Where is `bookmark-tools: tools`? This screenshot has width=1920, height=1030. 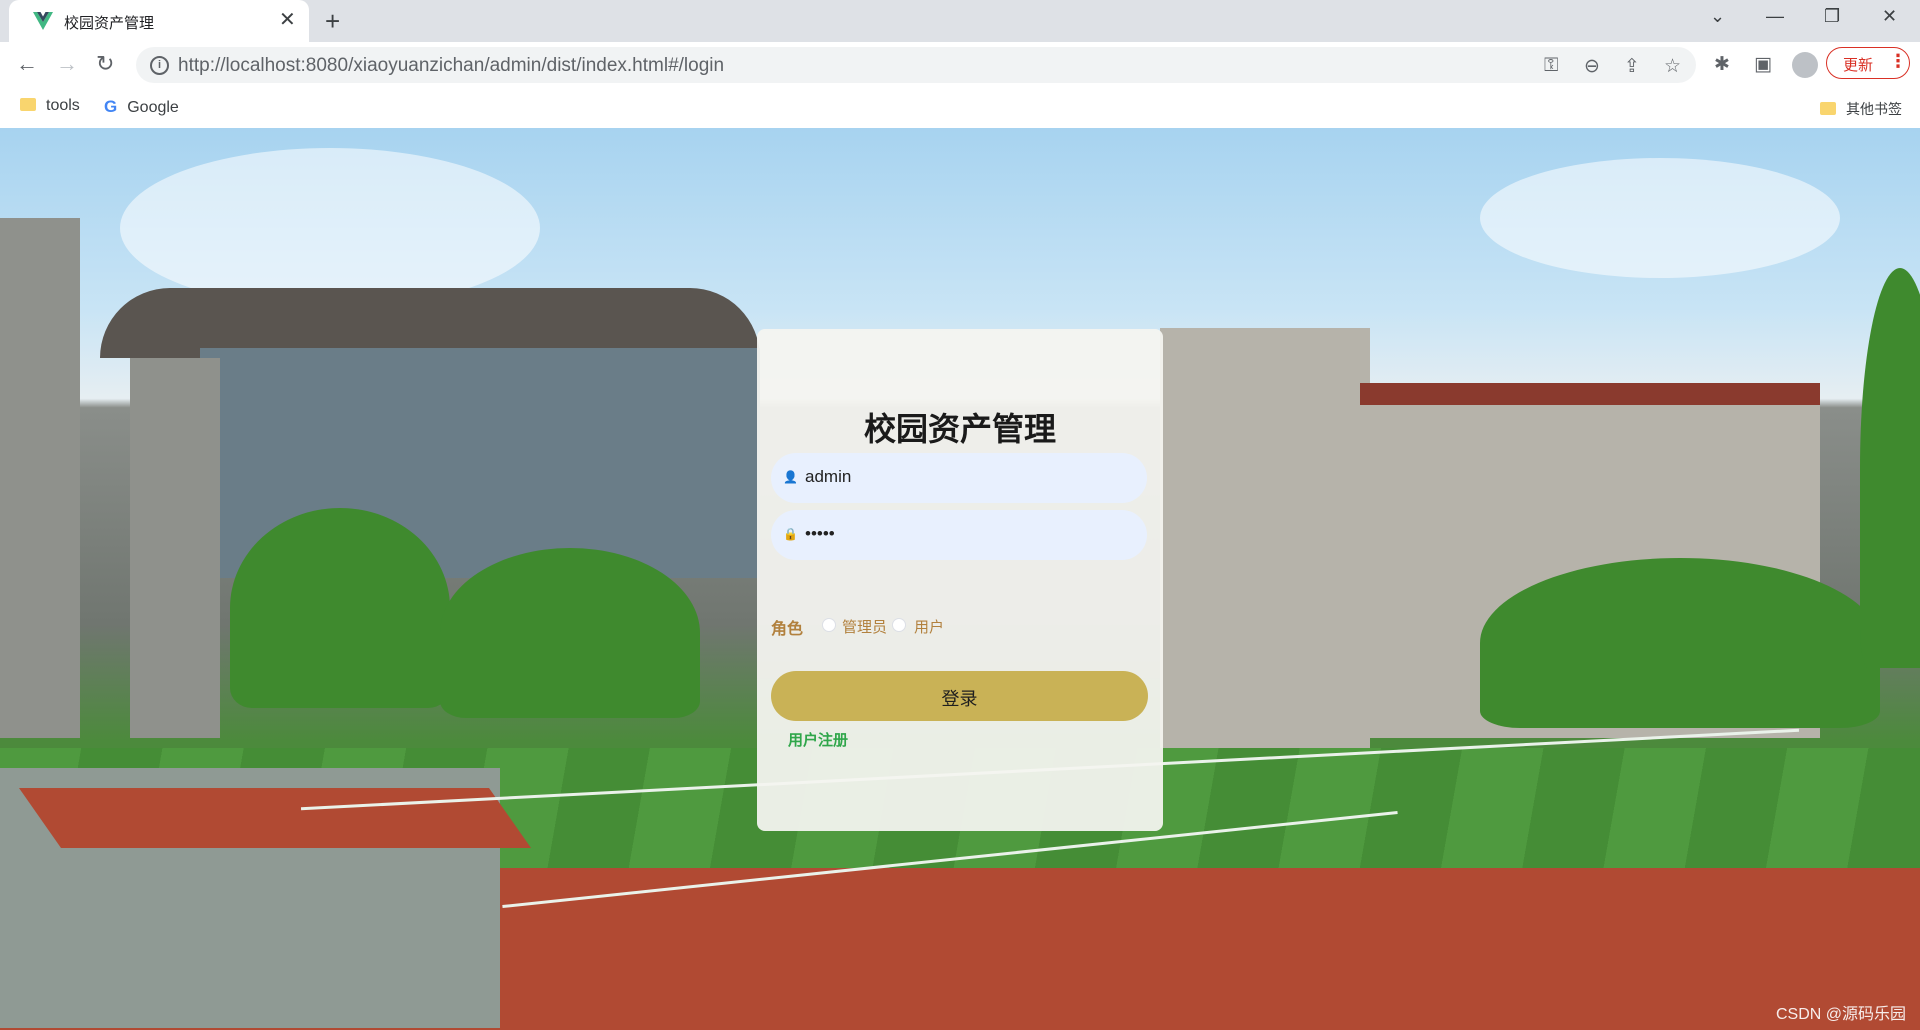 bookmark-tools: tools is located at coordinates (50, 106).